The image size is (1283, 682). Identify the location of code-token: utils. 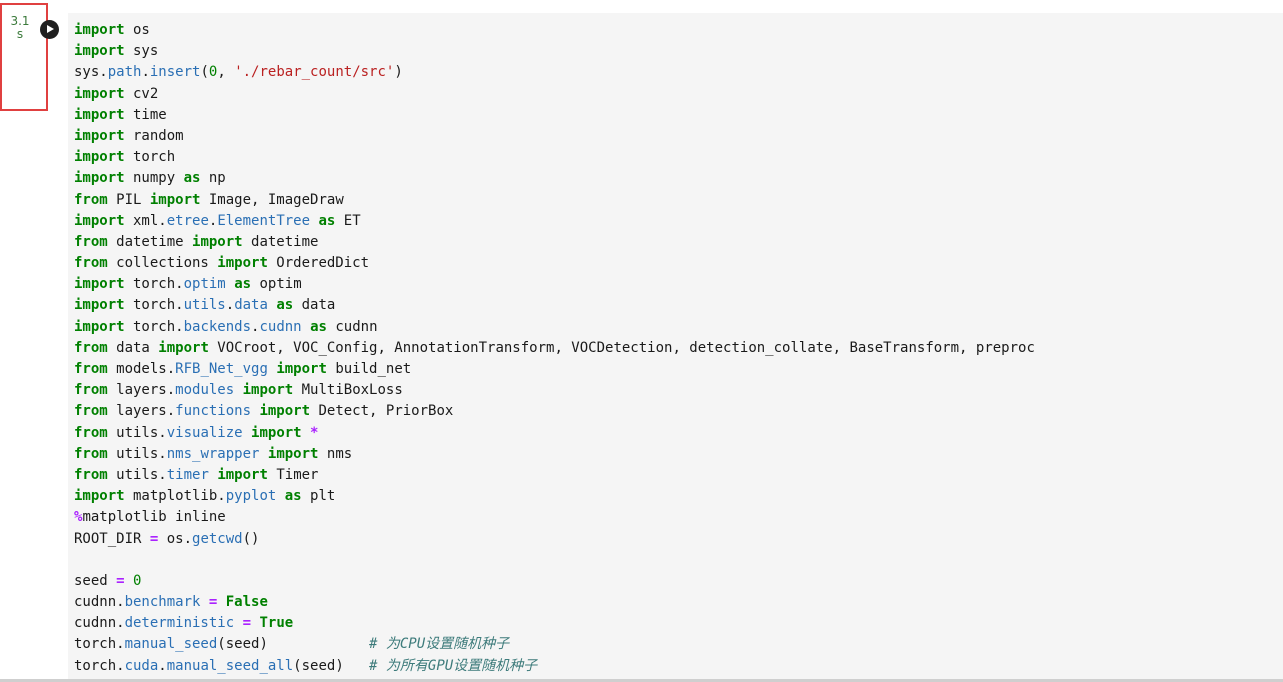
(204, 305).